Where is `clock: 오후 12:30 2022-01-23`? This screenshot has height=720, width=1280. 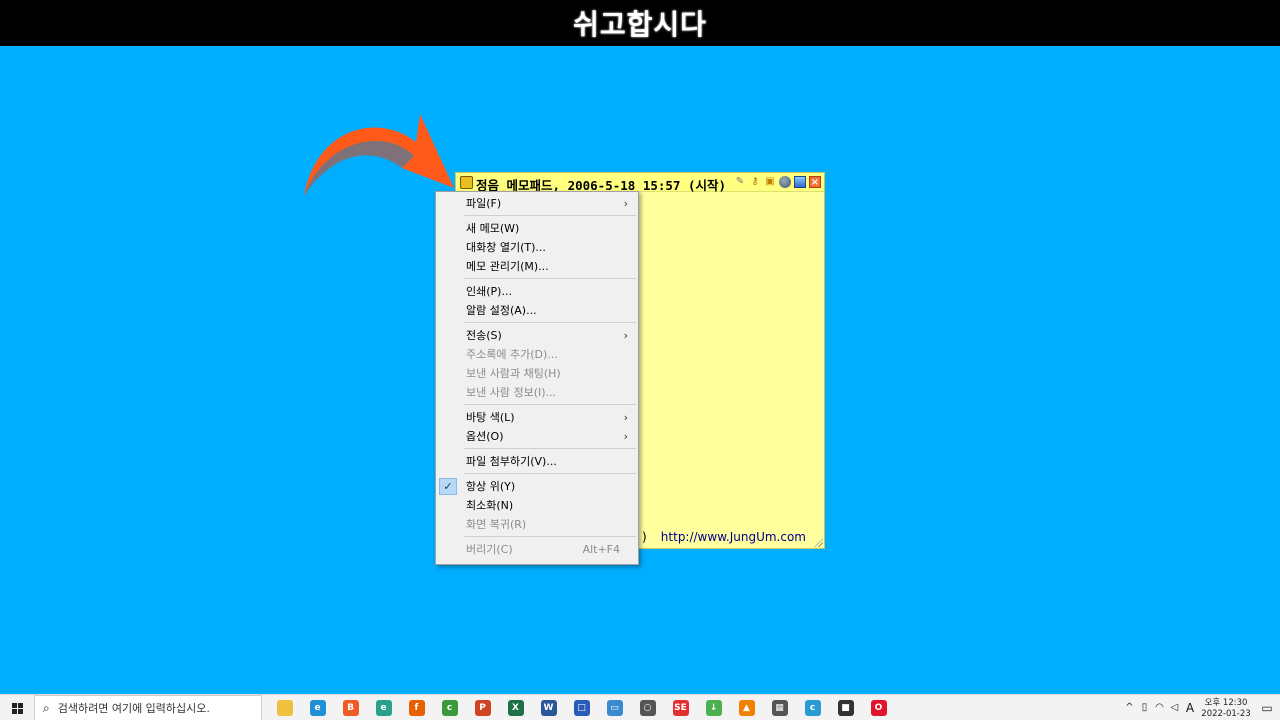 clock: 오후 12:30 2022-01-23 is located at coordinates (1226, 708).